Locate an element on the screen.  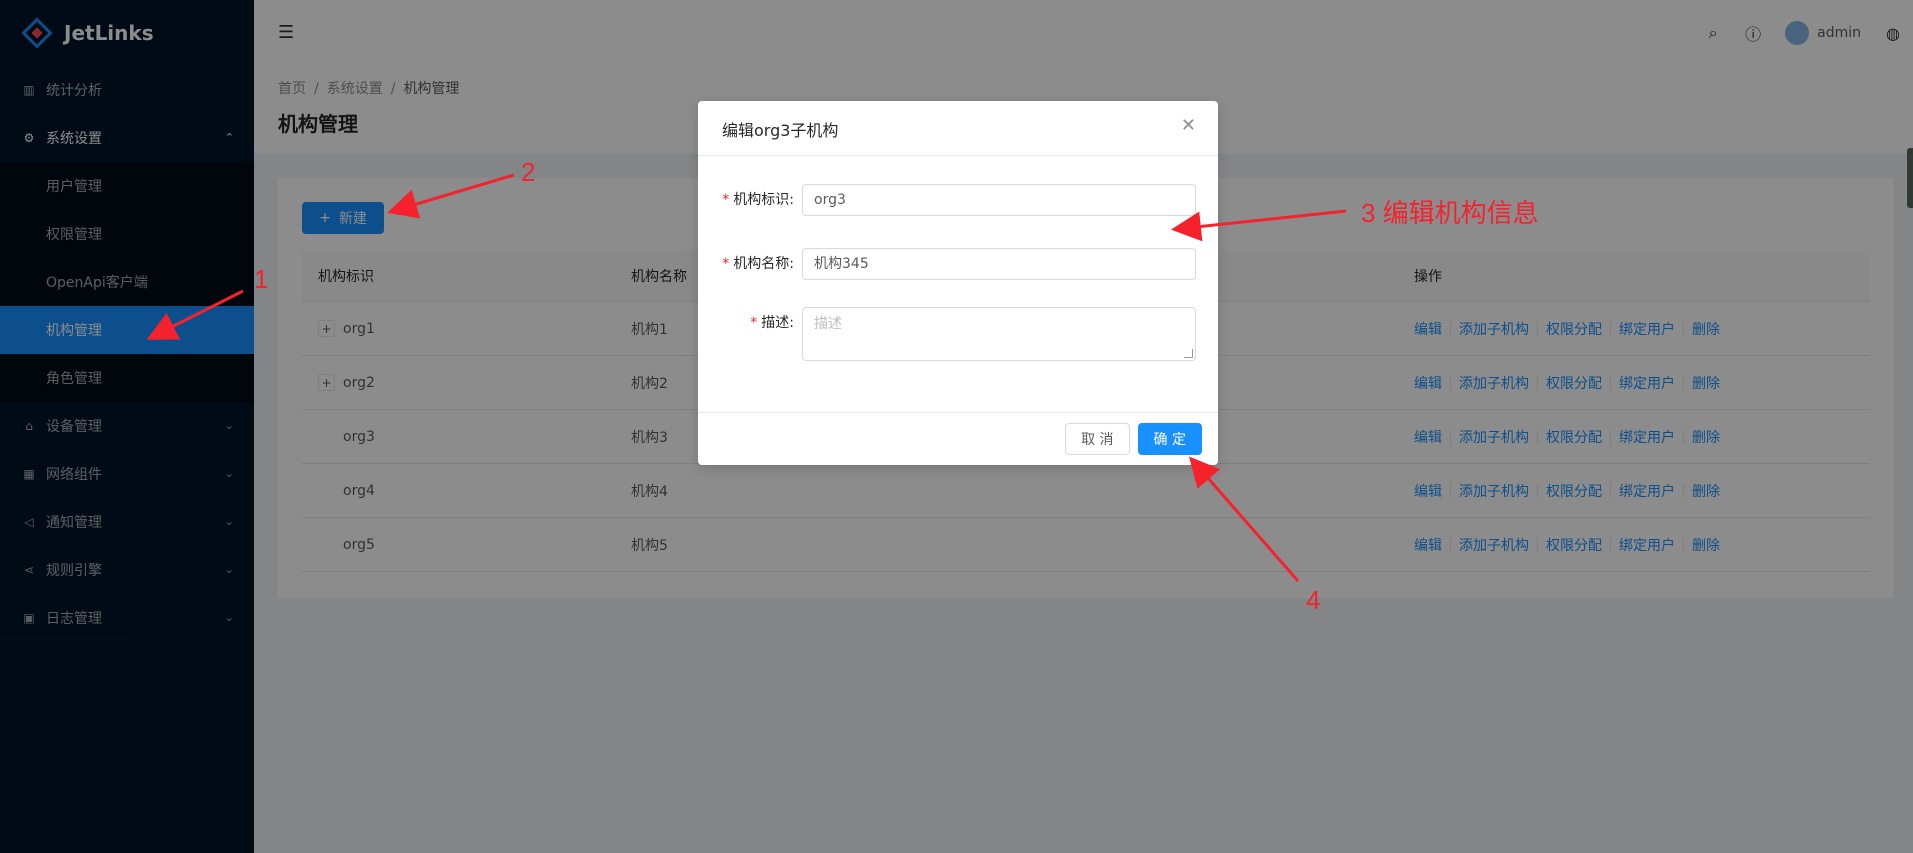
annotation-3: 3 编辑机构信息 is located at coordinates (1450, 213).